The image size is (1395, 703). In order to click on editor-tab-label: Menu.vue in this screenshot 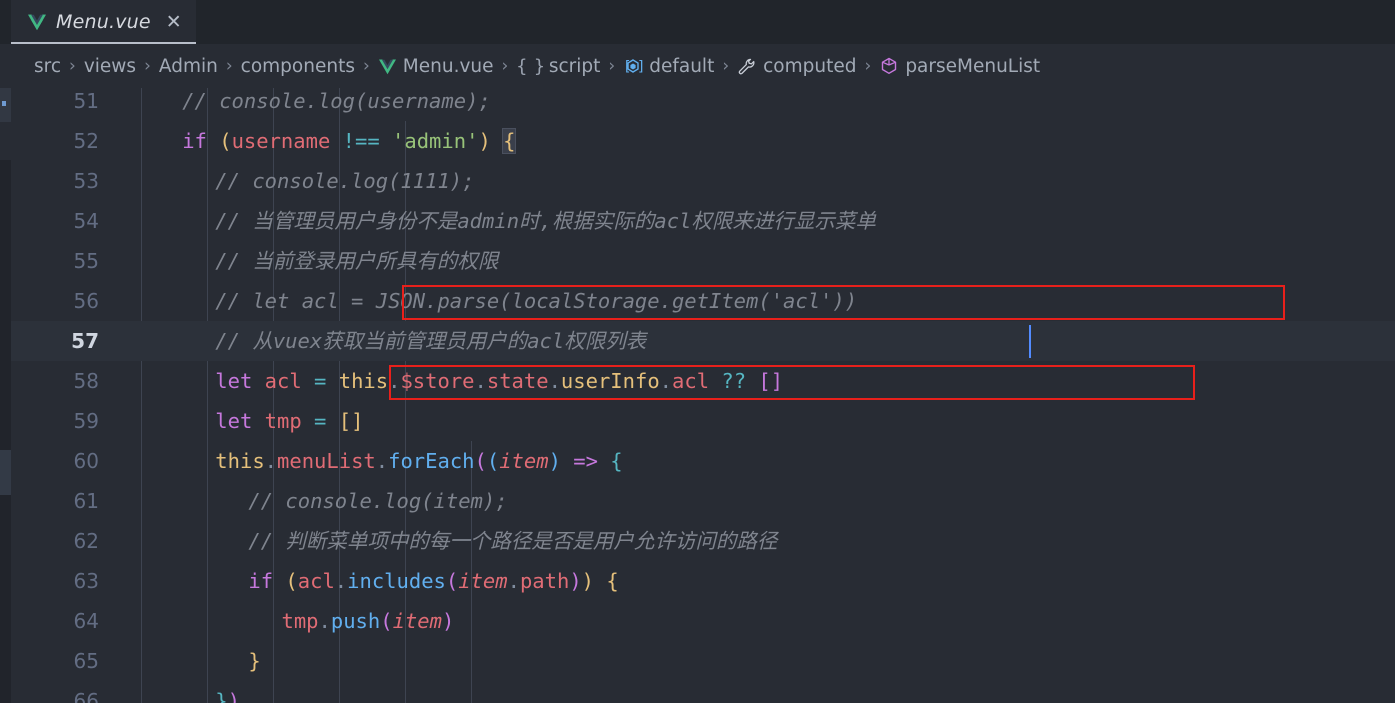, I will do `click(103, 22)`.